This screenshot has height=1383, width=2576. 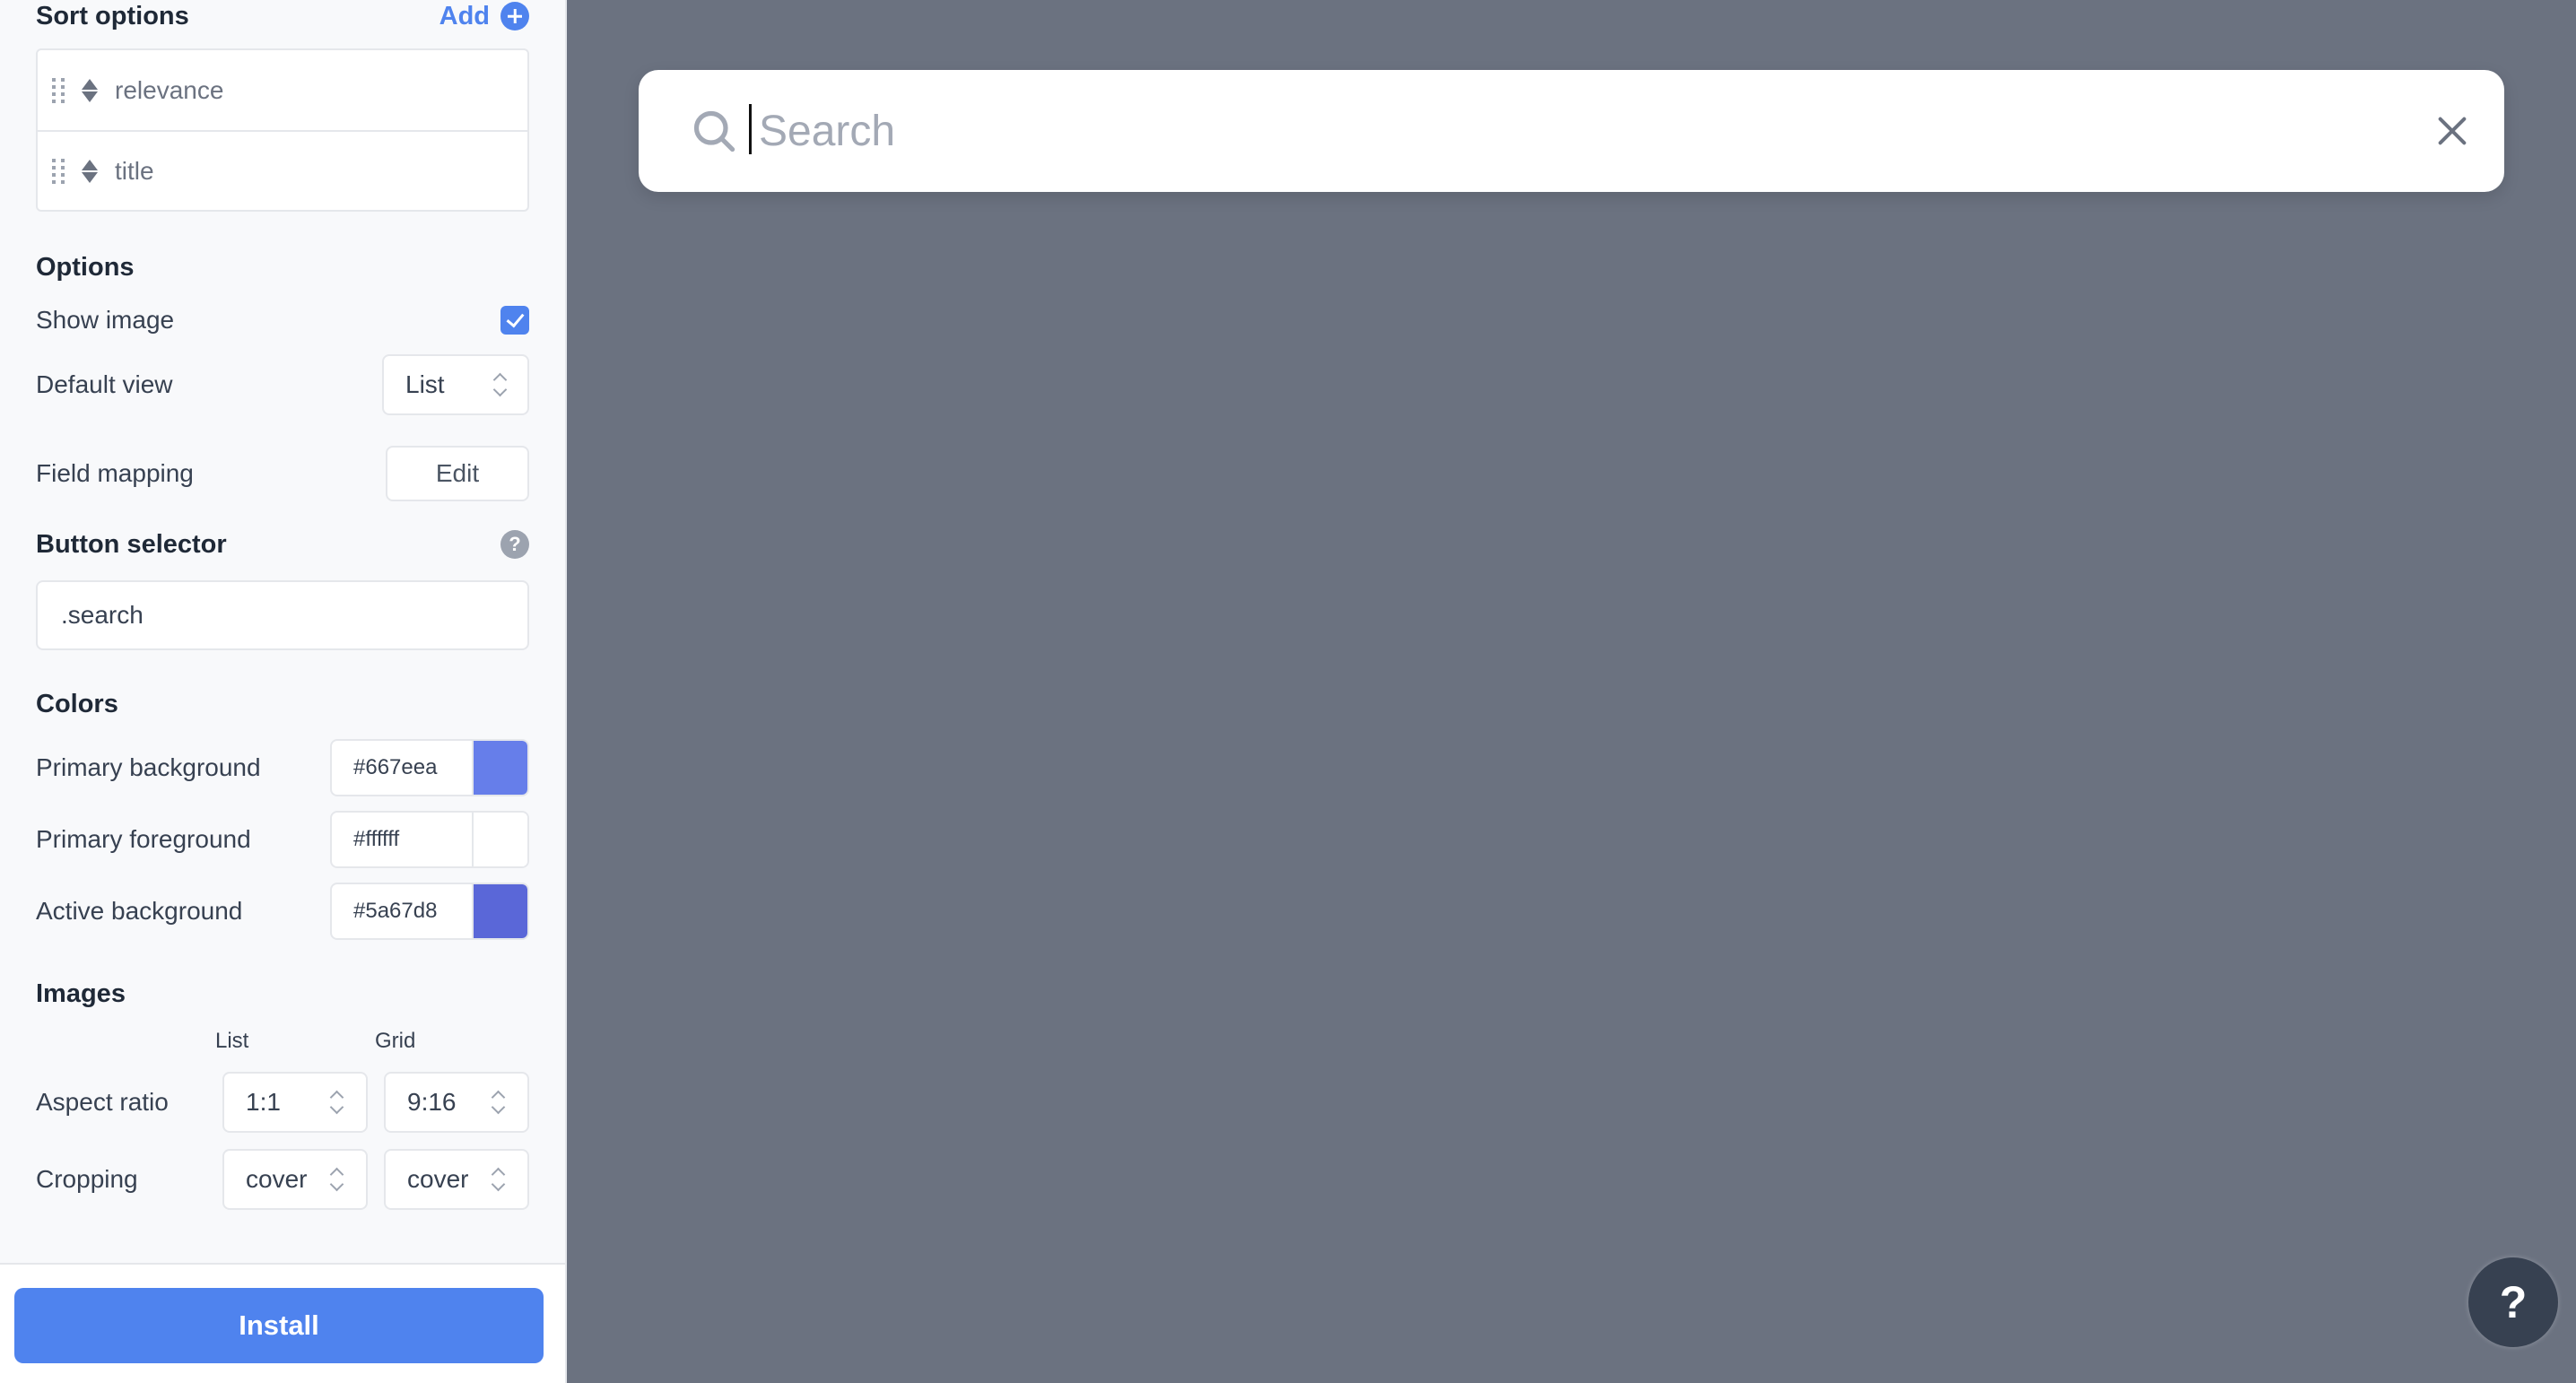 What do you see at coordinates (402, 911) in the screenshot?
I see `color-hex-value: #5a67d8` at bounding box center [402, 911].